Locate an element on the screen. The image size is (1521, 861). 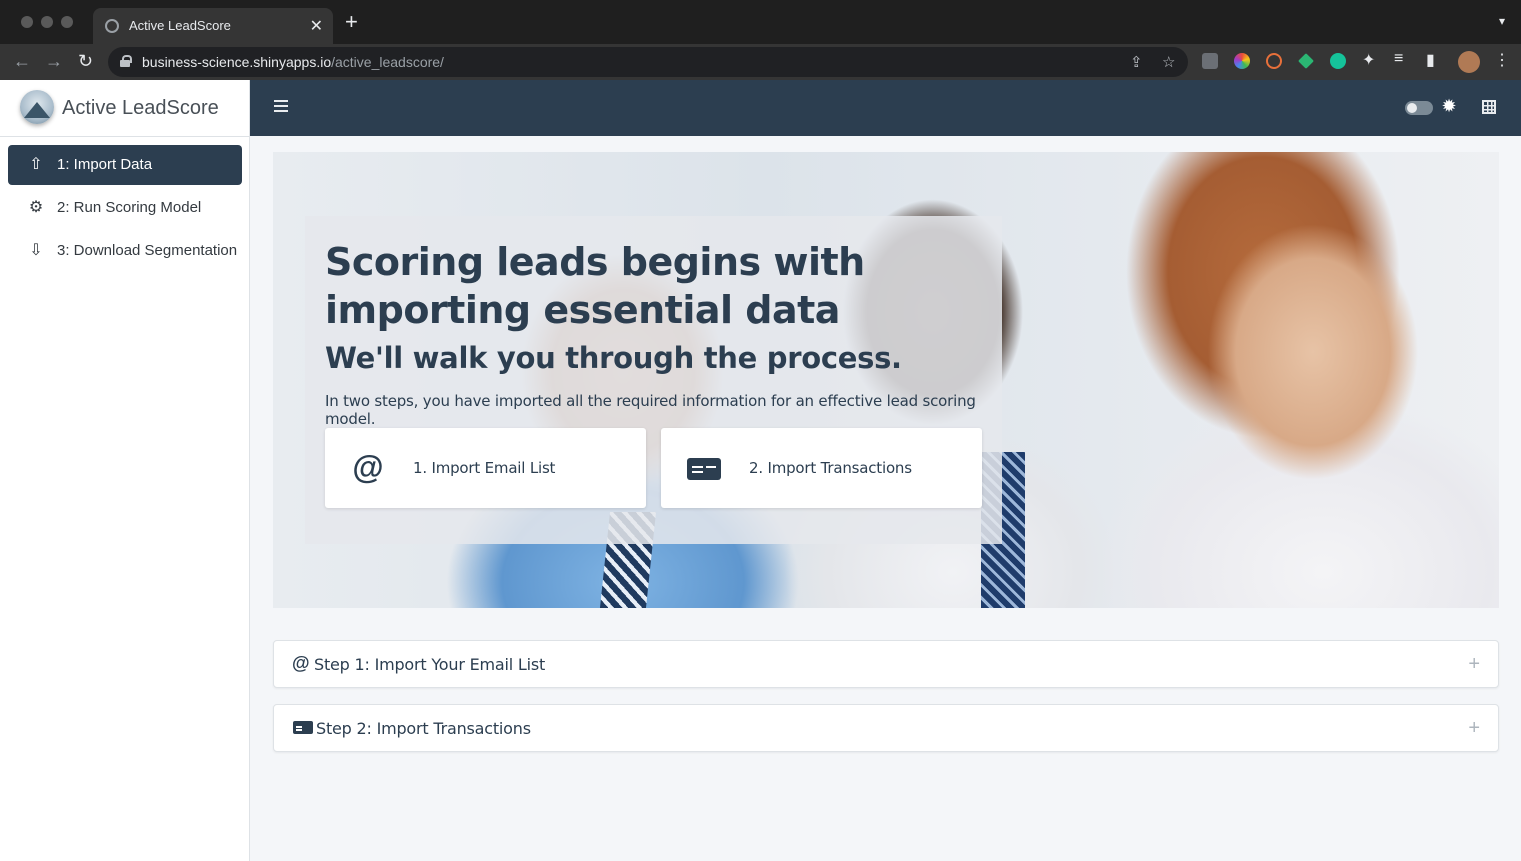
profile-avatar is located at coordinates (1469, 62).